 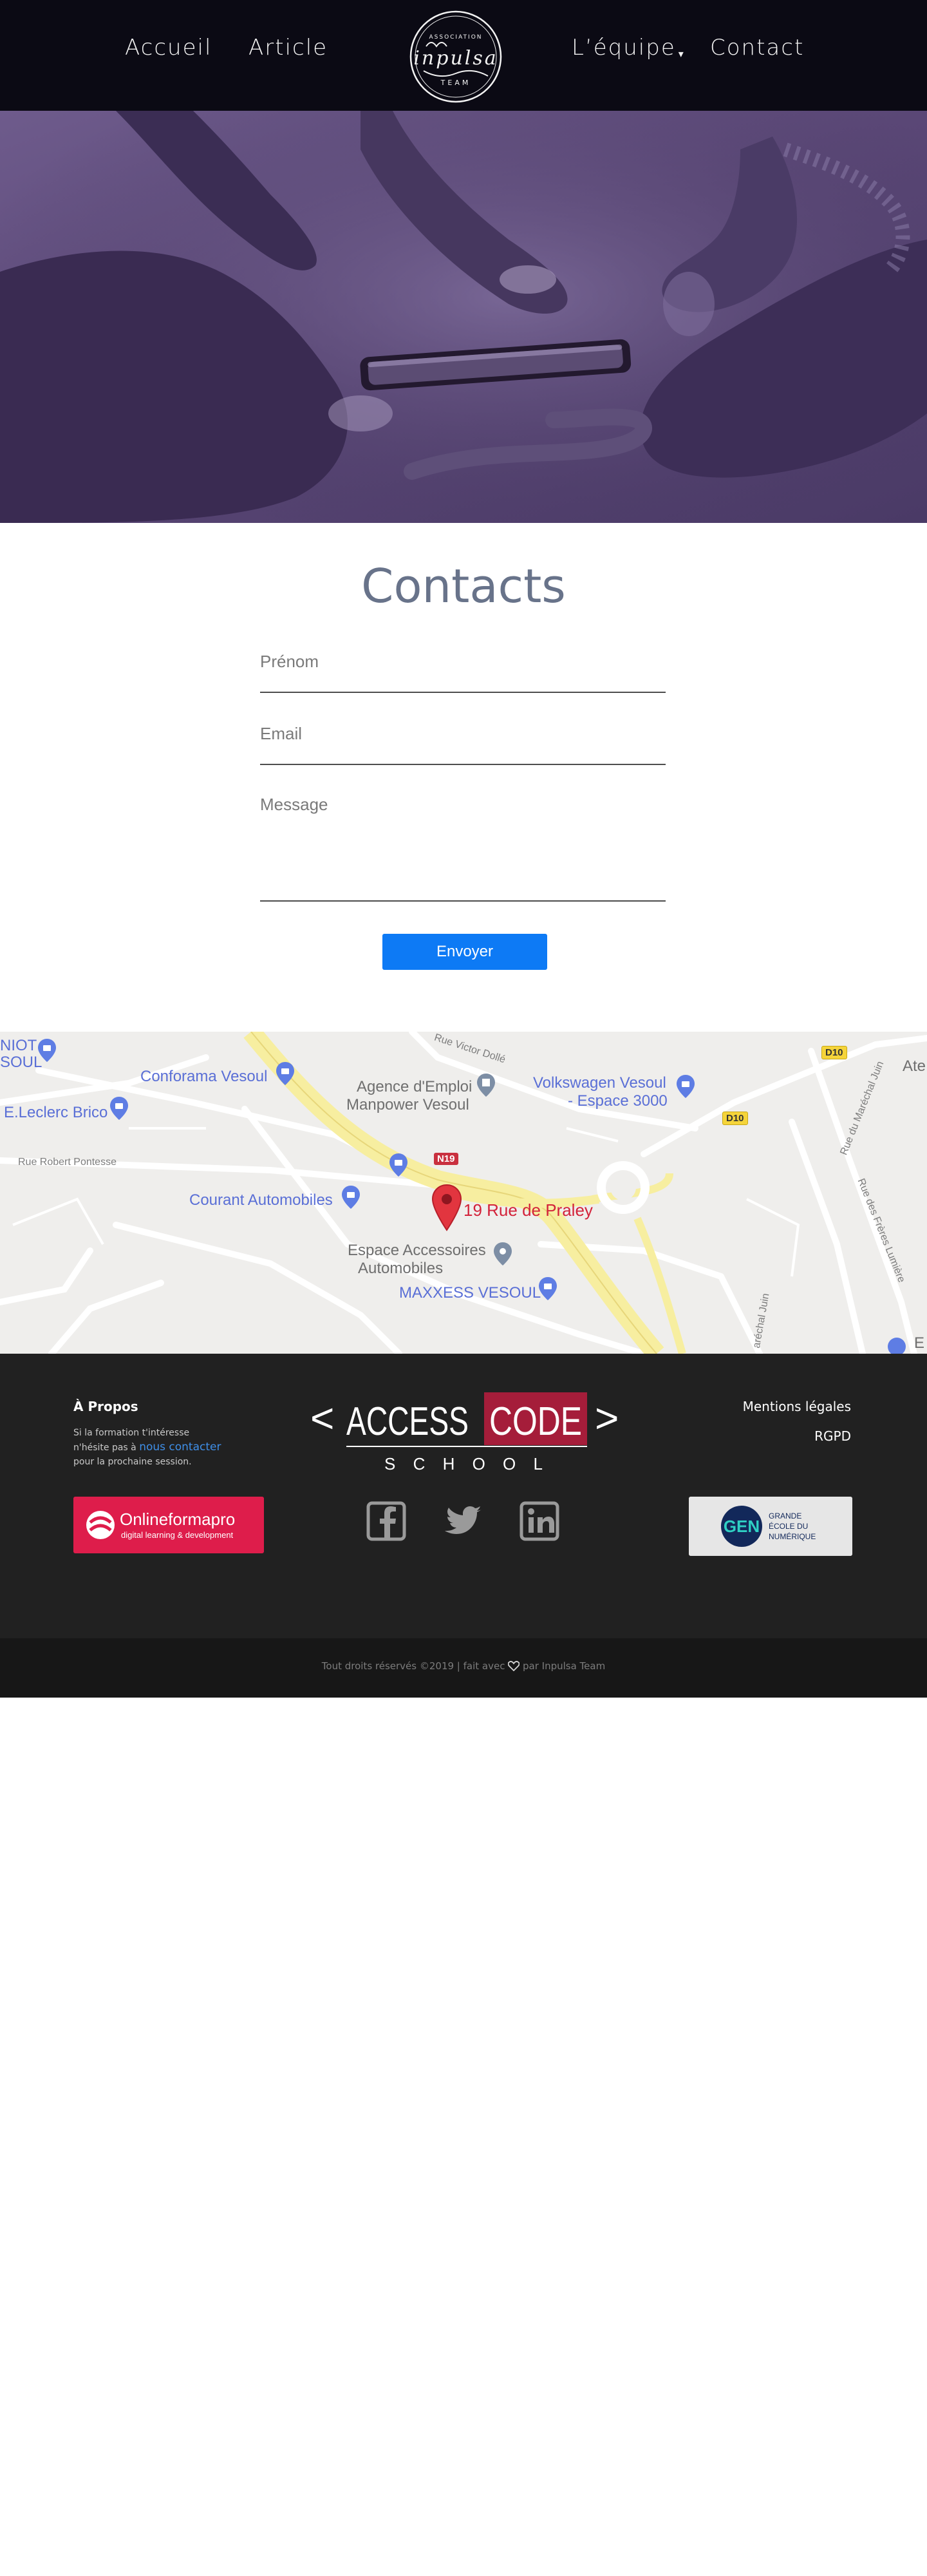 I want to click on brand-school: S C H O O L, so click(x=467, y=1463).